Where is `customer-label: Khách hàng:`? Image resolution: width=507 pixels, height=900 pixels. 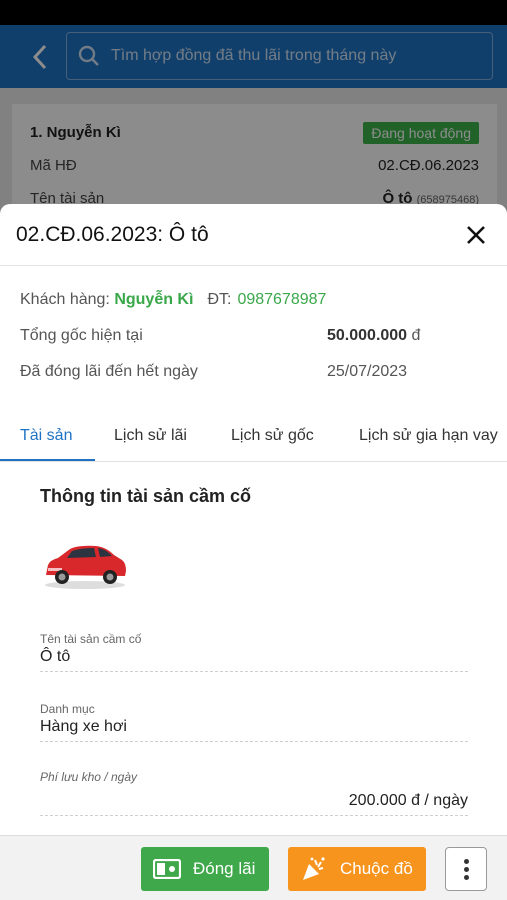
customer-label: Khách hàng: is located at coordinates (65, 299).